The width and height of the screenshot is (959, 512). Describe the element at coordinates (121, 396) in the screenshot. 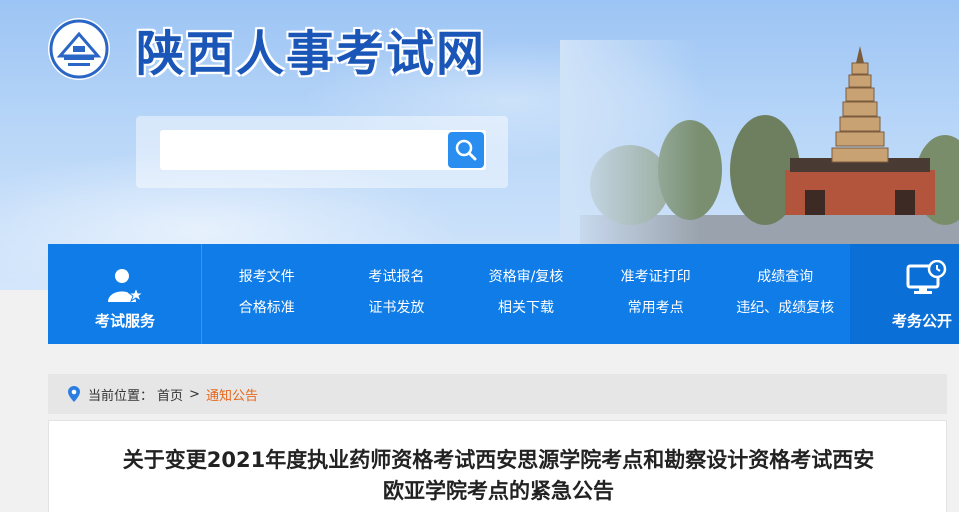

I see `breadcrumb-prefix: 当前位置：` at that location.